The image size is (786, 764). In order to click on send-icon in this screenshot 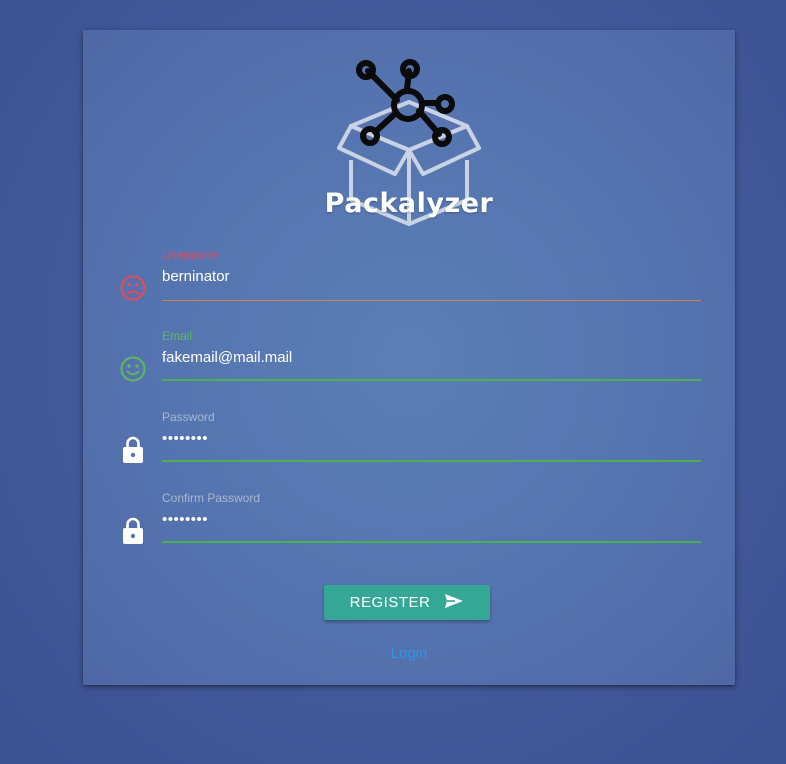, I will do `click(454, 603)`.